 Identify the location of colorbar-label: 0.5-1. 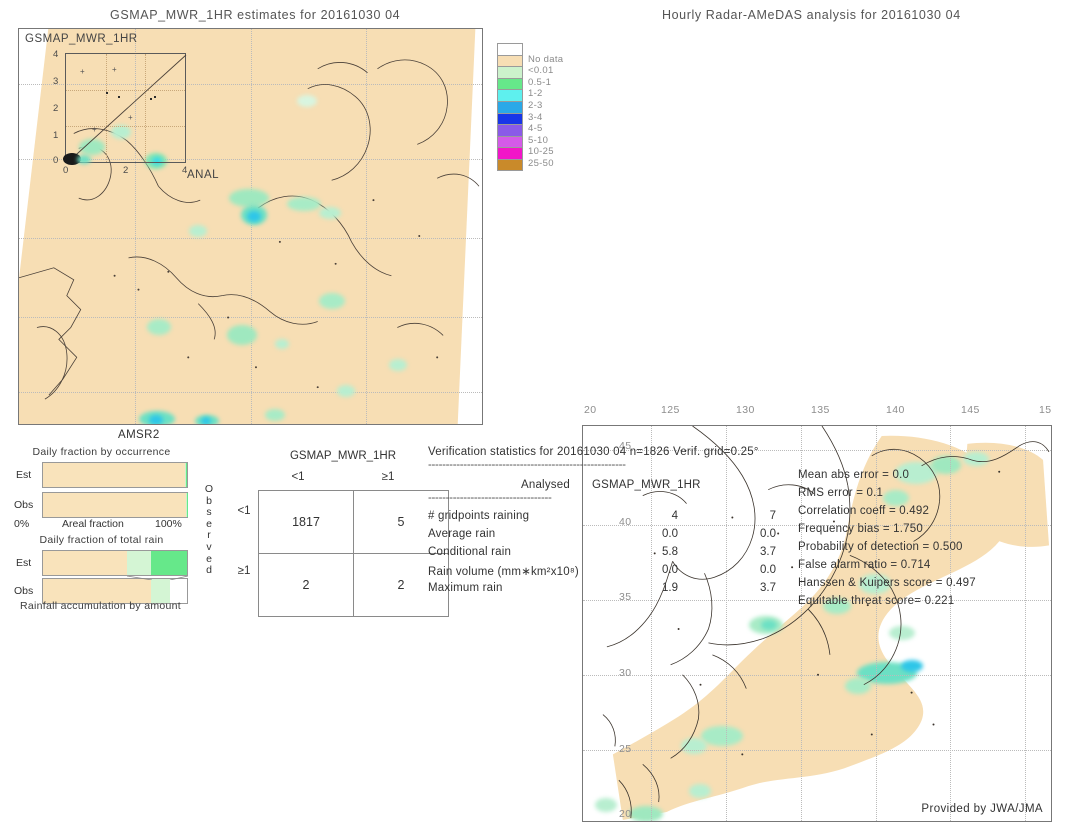
(539, 82).